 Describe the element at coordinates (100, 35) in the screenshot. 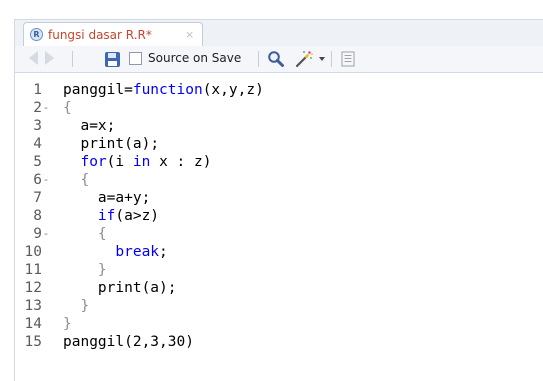

I see `tab-label: fungsi dasar R.R*` at that location.